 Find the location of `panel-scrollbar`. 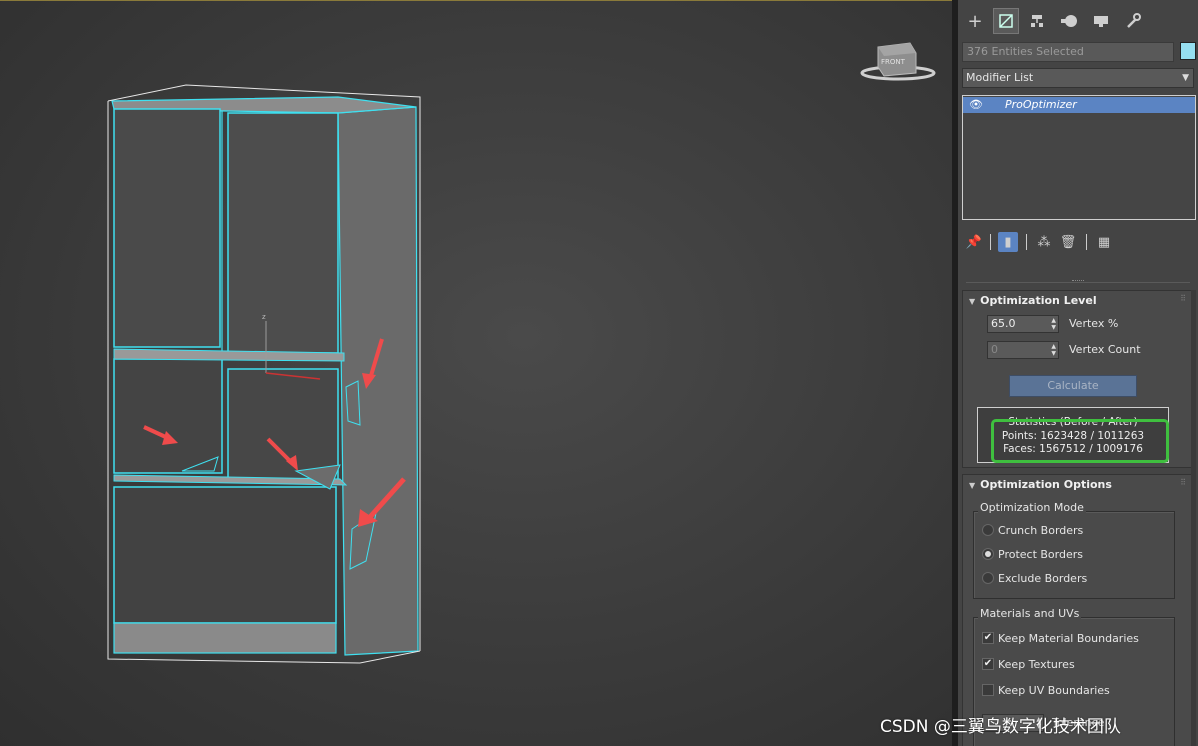

panel-scrollbar is located at coordinates (1193, 518).